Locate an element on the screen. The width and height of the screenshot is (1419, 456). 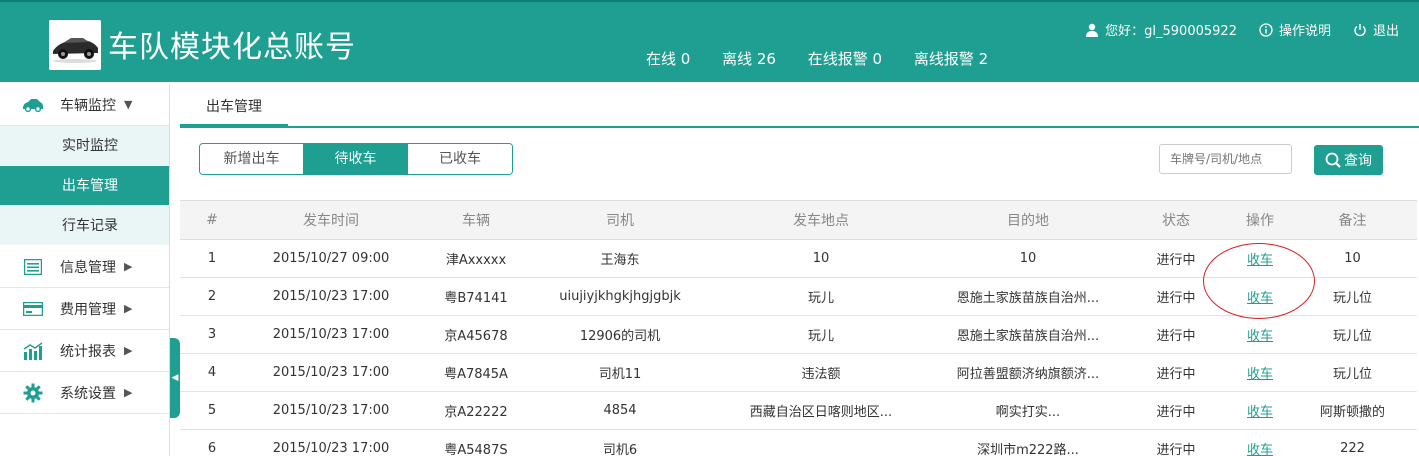
sidebar-group-info-management: 信息管理 ▶ is located at coordinates (84, 267).